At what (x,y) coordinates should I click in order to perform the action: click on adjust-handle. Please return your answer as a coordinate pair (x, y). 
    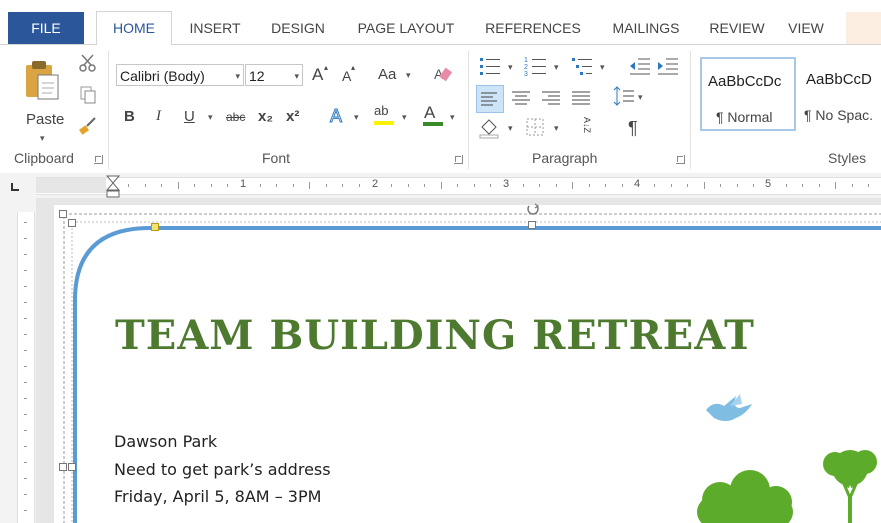
    Looking at the image, I should click on (155, 227).